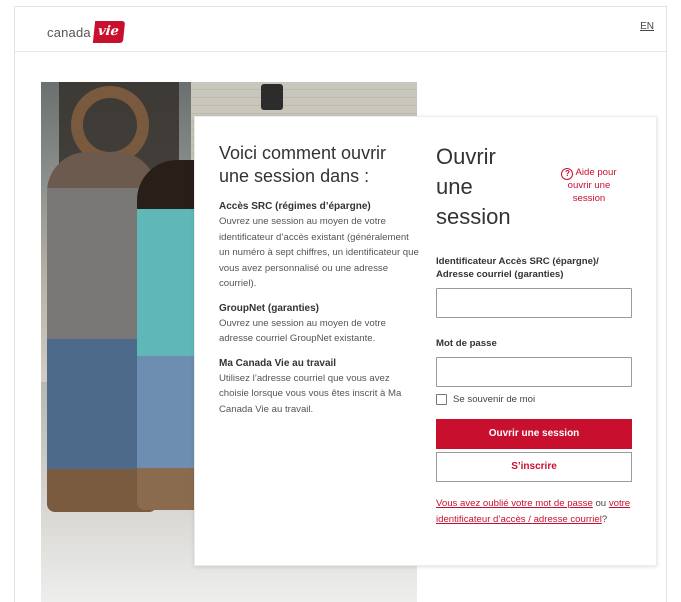  Describe the element at coordinates (600, 503) in the screenshot. I see `forgot-or-text: ou` at that location.